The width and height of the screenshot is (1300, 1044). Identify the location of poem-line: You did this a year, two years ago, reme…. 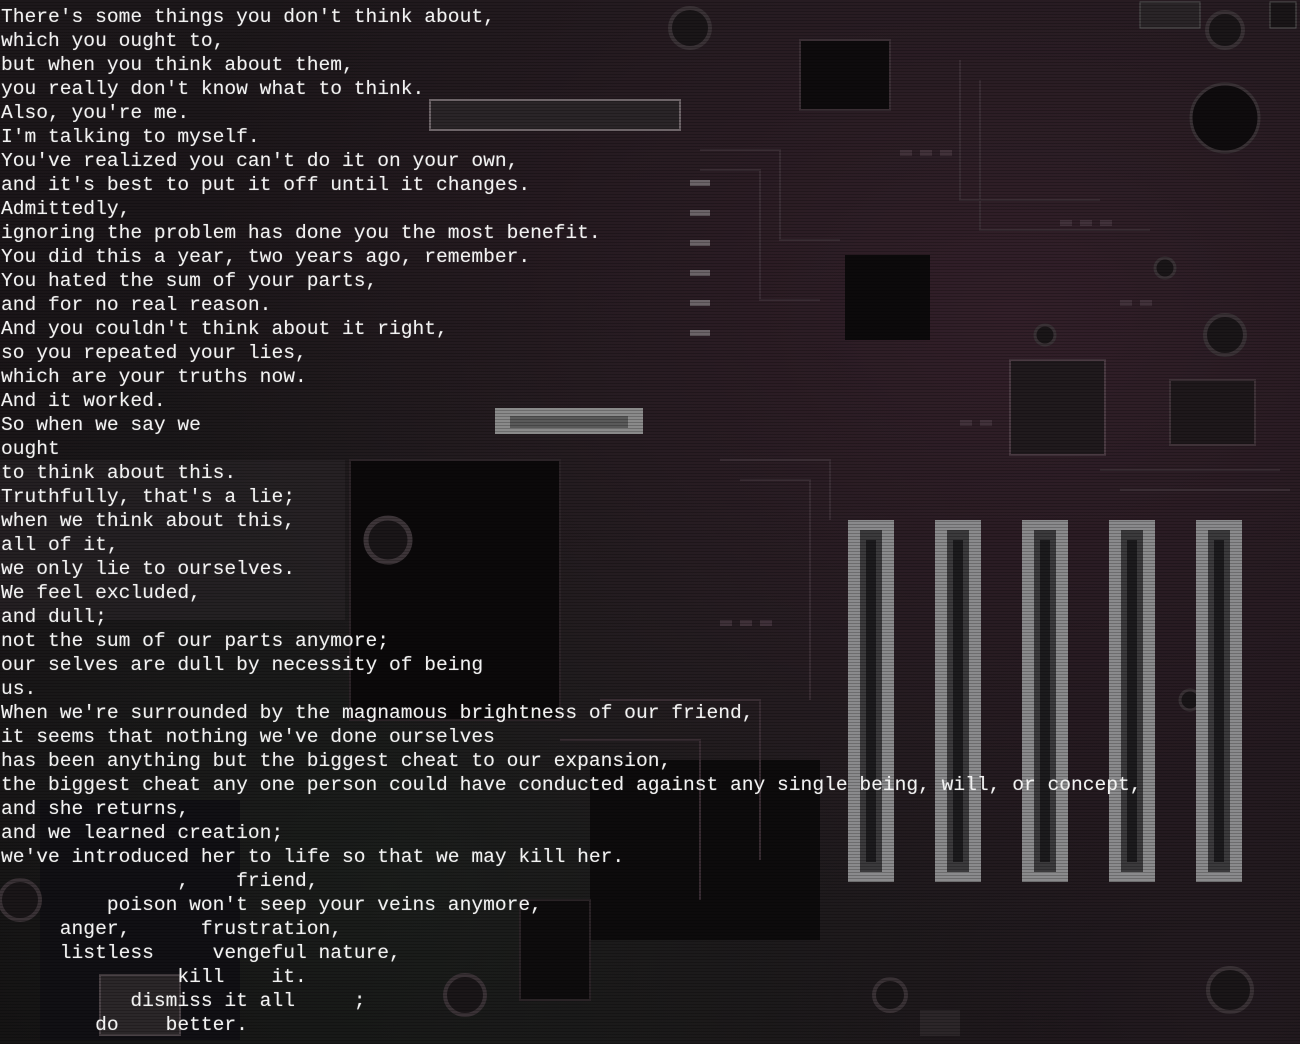
(266, 257).